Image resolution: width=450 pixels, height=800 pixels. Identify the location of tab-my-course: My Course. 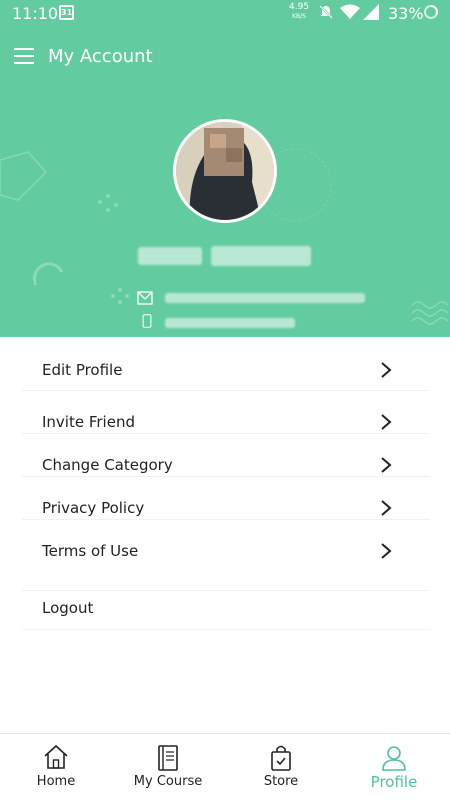
(168, 767).